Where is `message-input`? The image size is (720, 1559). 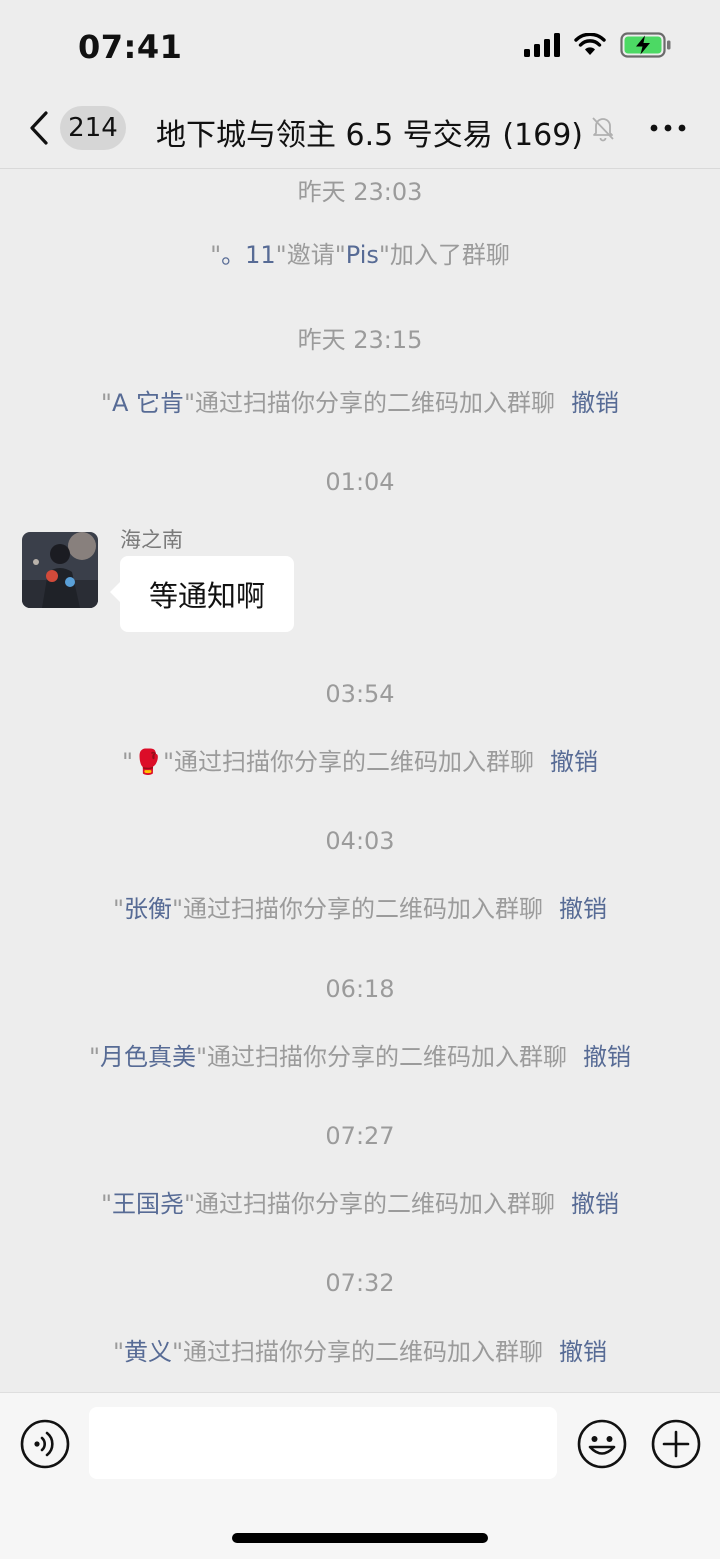
message-input is located at coordinates (323, 1443).